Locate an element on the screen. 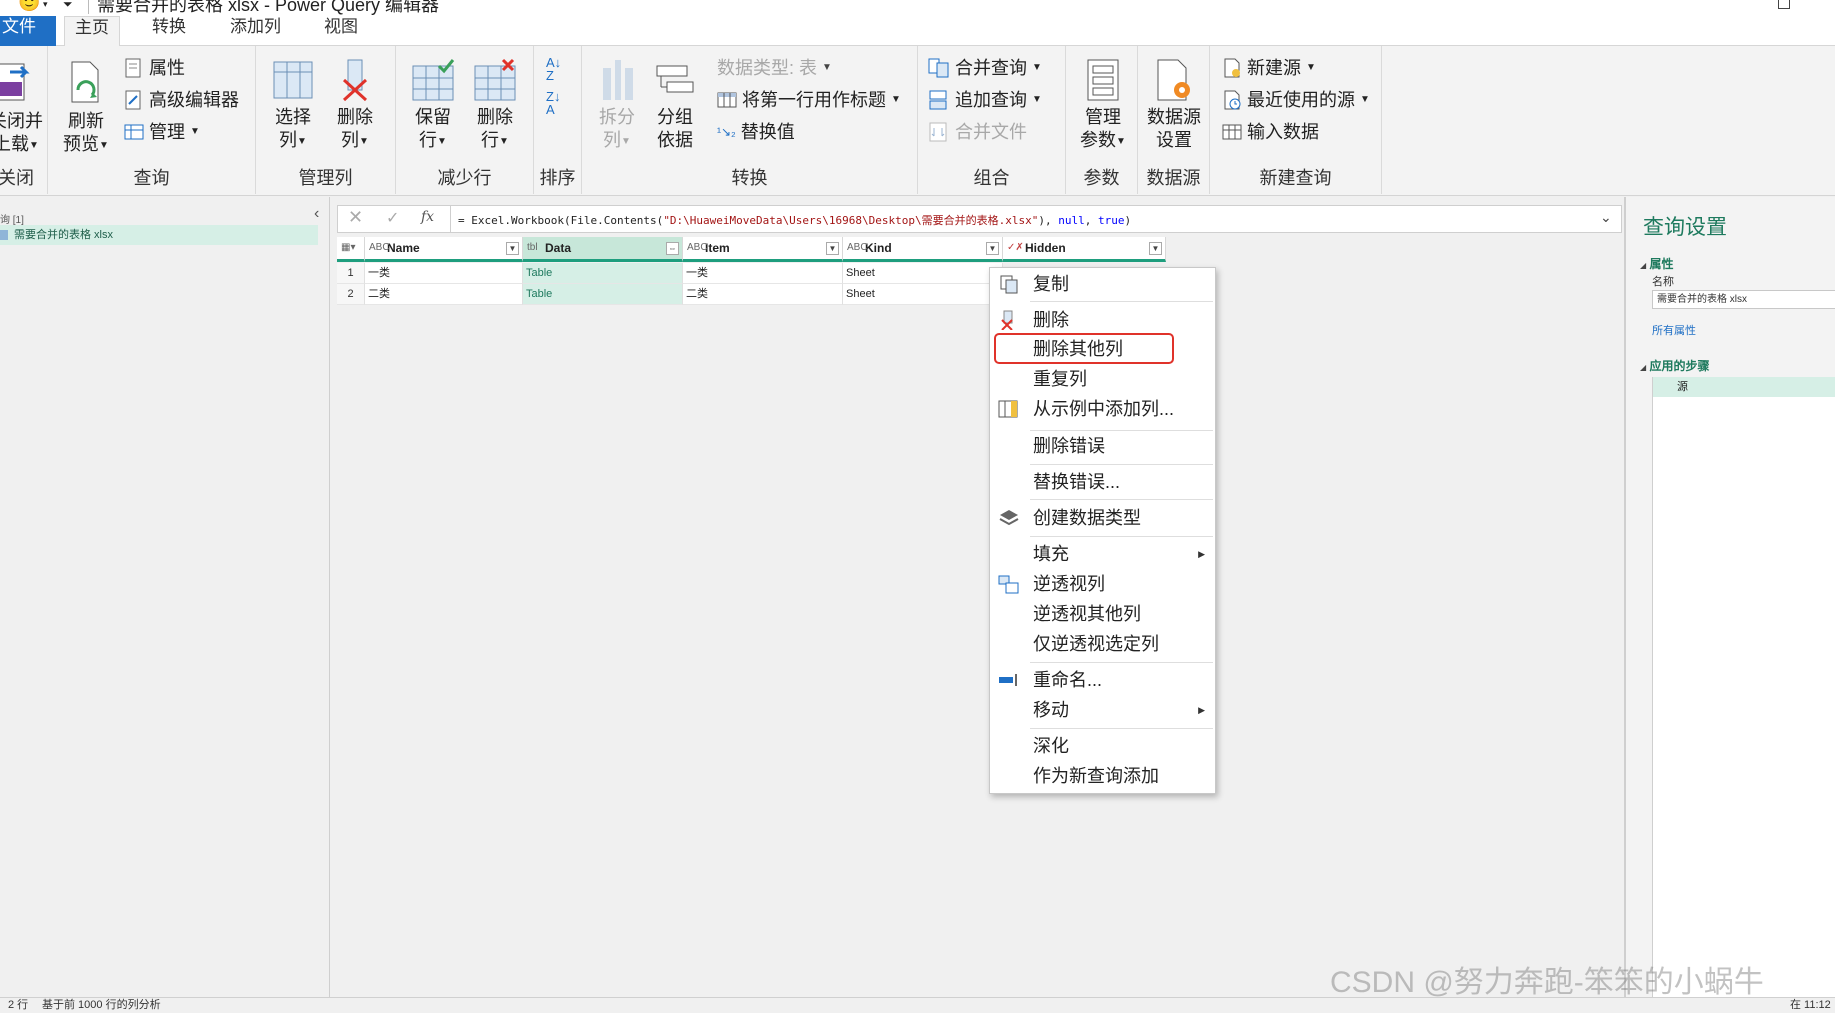  menu-item-duplicate-column: 重复列 is located at coordinates (1102, 379).